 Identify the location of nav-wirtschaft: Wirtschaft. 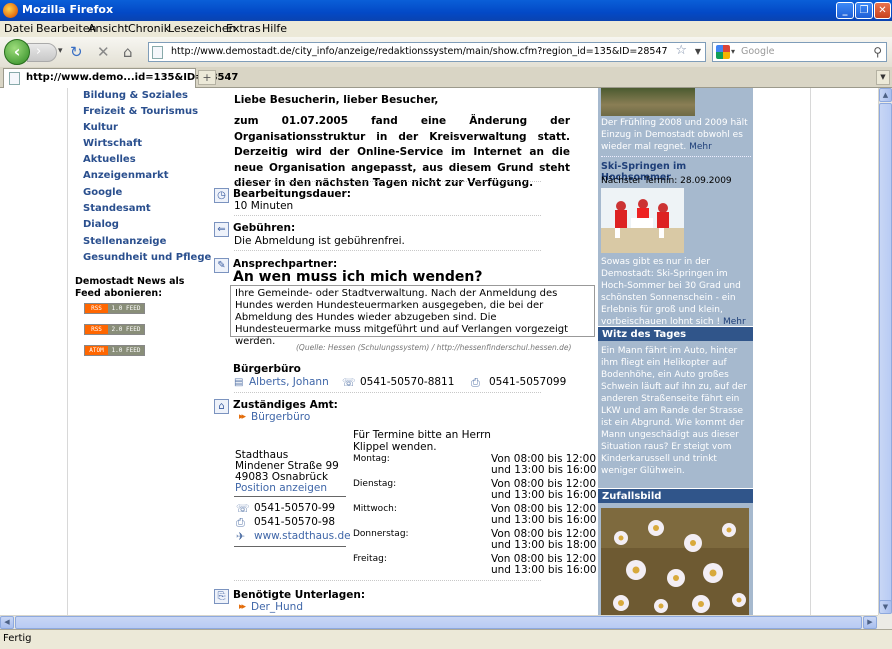
(112, 143).